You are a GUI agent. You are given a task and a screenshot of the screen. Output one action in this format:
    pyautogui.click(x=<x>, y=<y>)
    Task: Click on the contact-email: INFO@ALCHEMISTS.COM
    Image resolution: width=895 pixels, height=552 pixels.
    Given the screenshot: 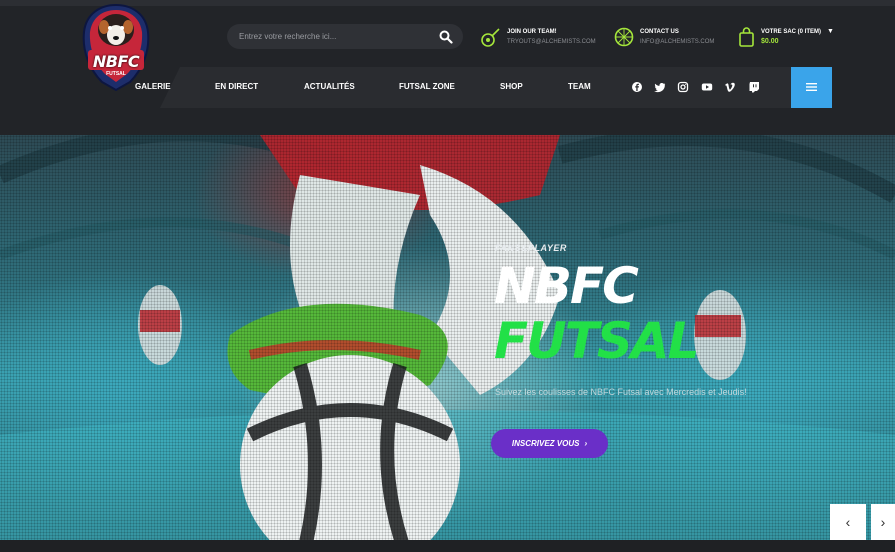 What is the action you would take?
    pyautogui.click(x=677, y=42)
    